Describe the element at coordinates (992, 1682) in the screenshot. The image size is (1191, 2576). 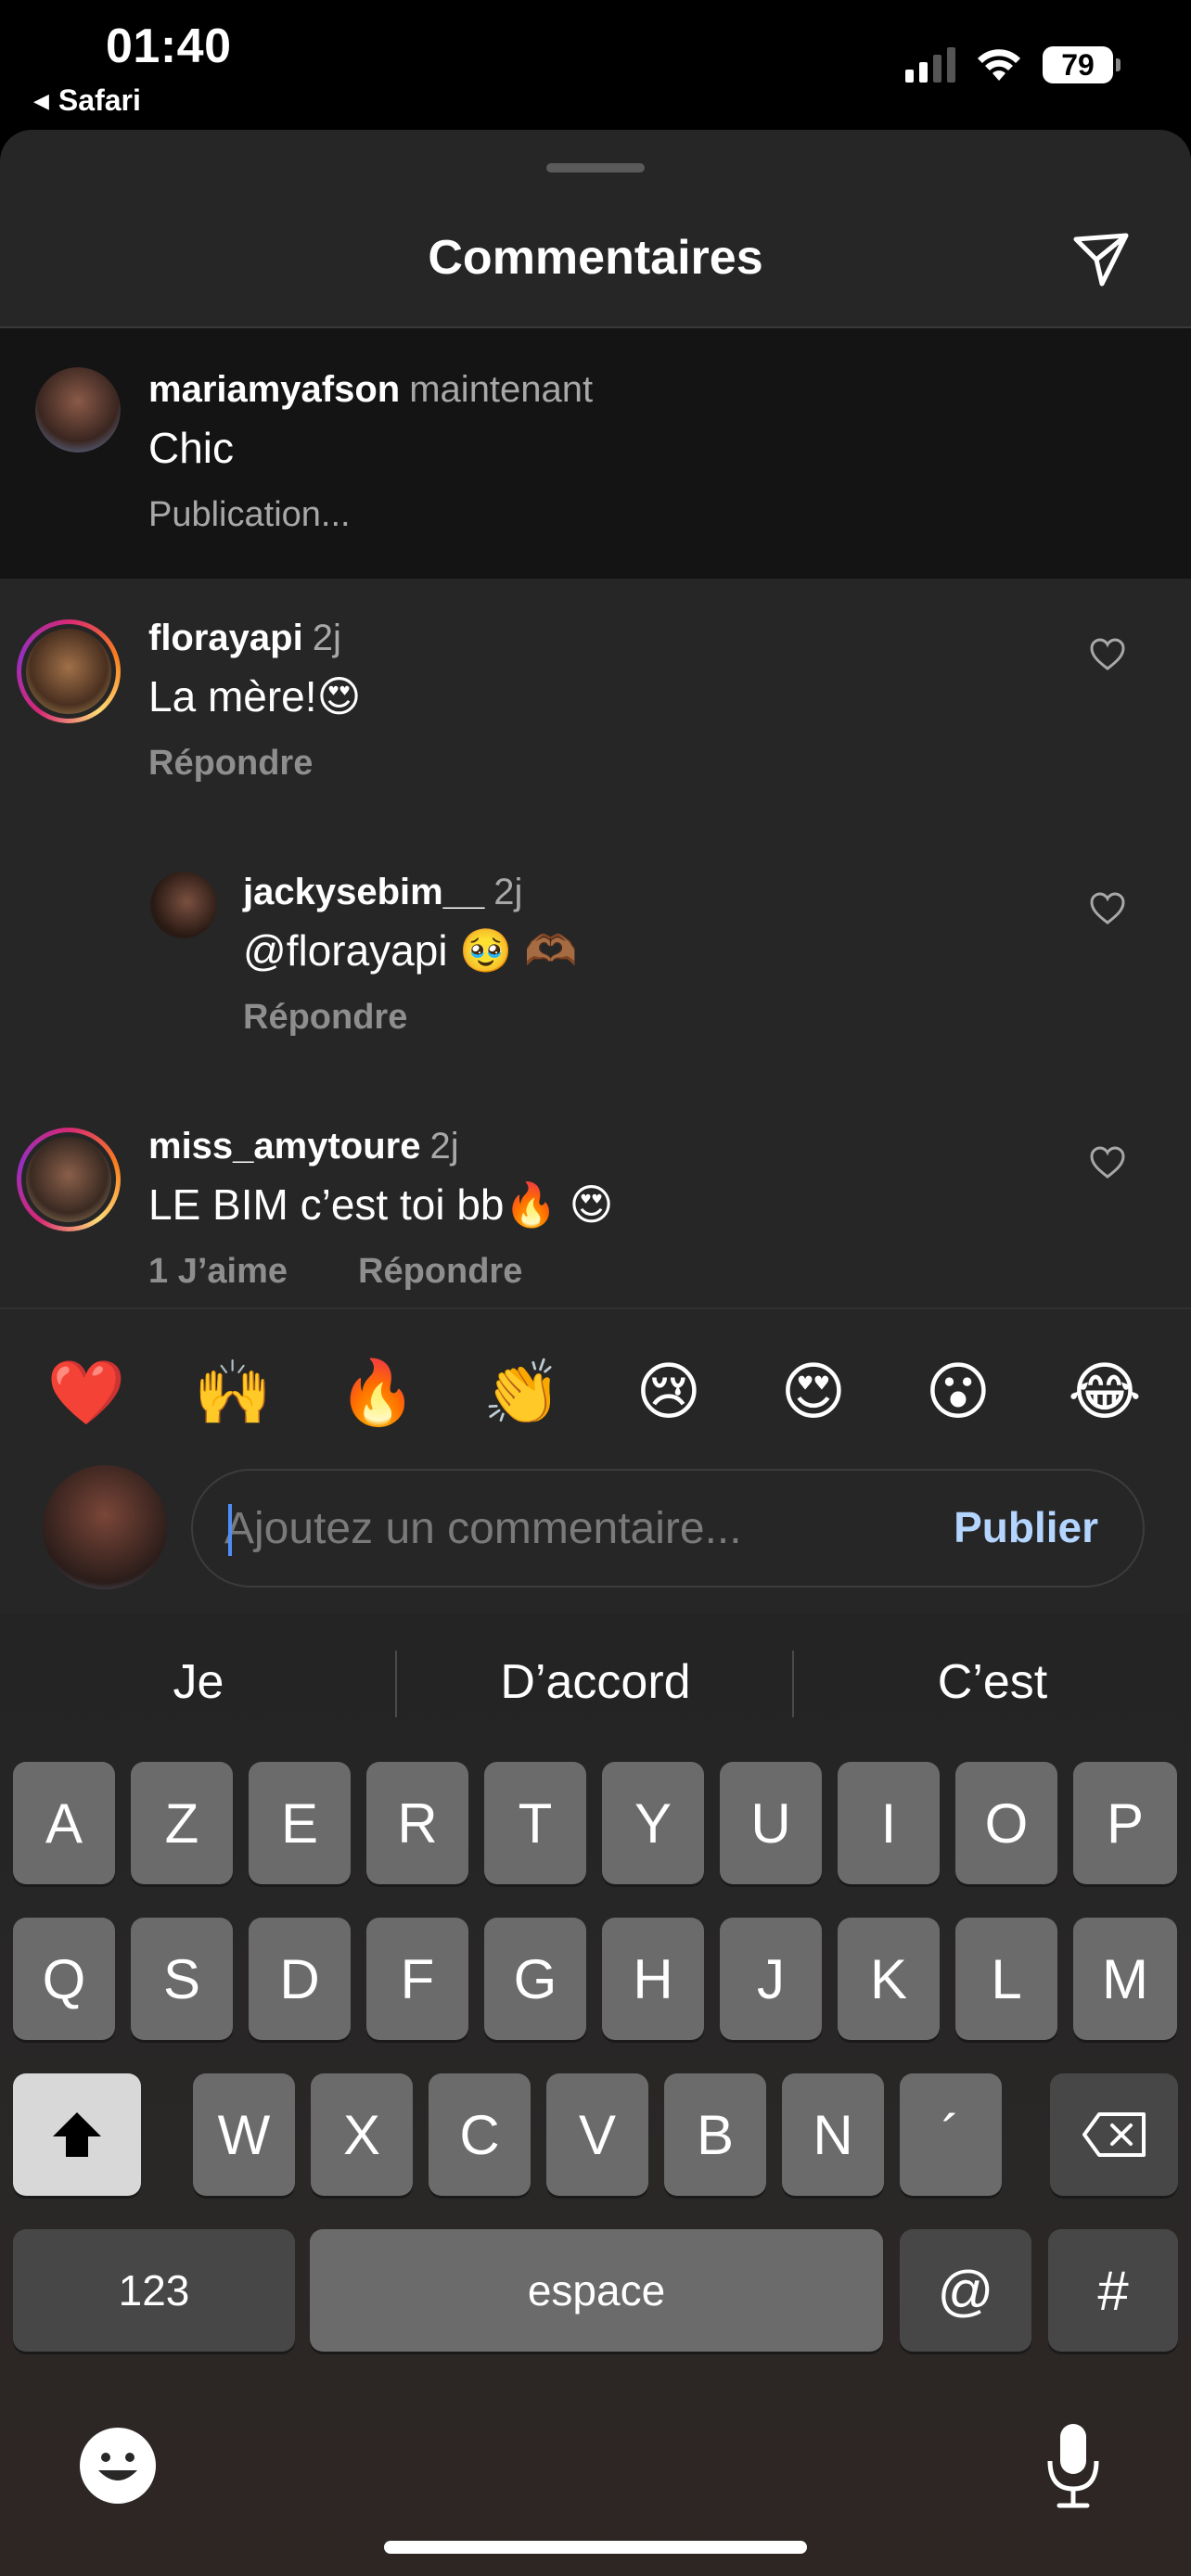
I see `suggestion-item: C’est` at that location.